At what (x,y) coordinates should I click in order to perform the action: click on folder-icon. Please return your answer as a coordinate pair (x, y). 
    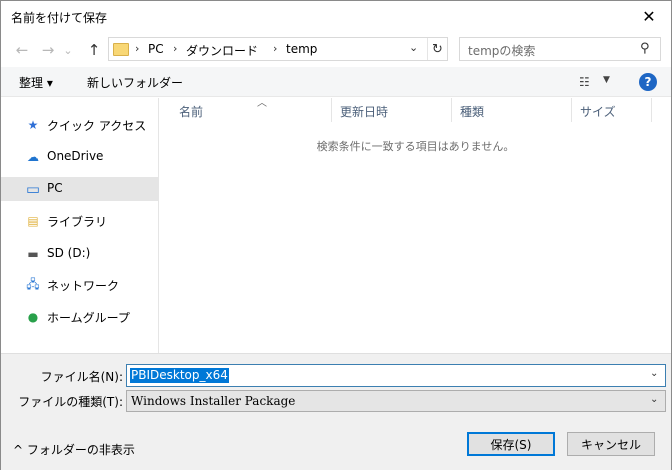
    Looking at the image, I should click on (121, 49).